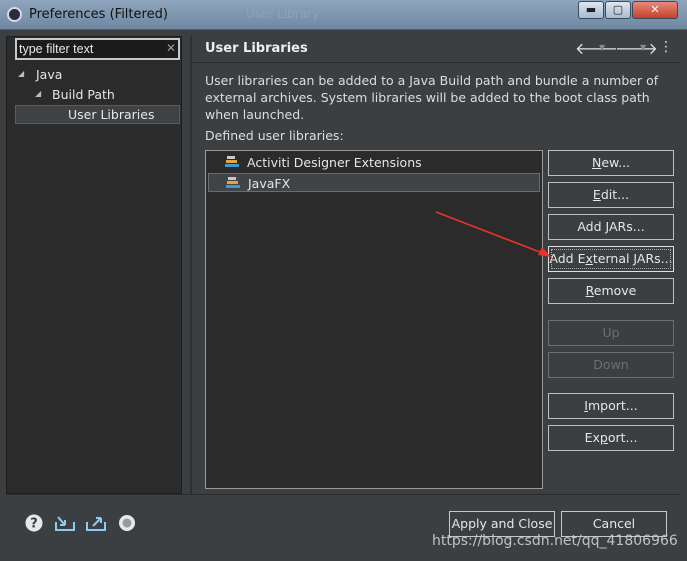 This screenshot has width=687, height=561. I want to click on export-preferences-icon, so click(96, 523).